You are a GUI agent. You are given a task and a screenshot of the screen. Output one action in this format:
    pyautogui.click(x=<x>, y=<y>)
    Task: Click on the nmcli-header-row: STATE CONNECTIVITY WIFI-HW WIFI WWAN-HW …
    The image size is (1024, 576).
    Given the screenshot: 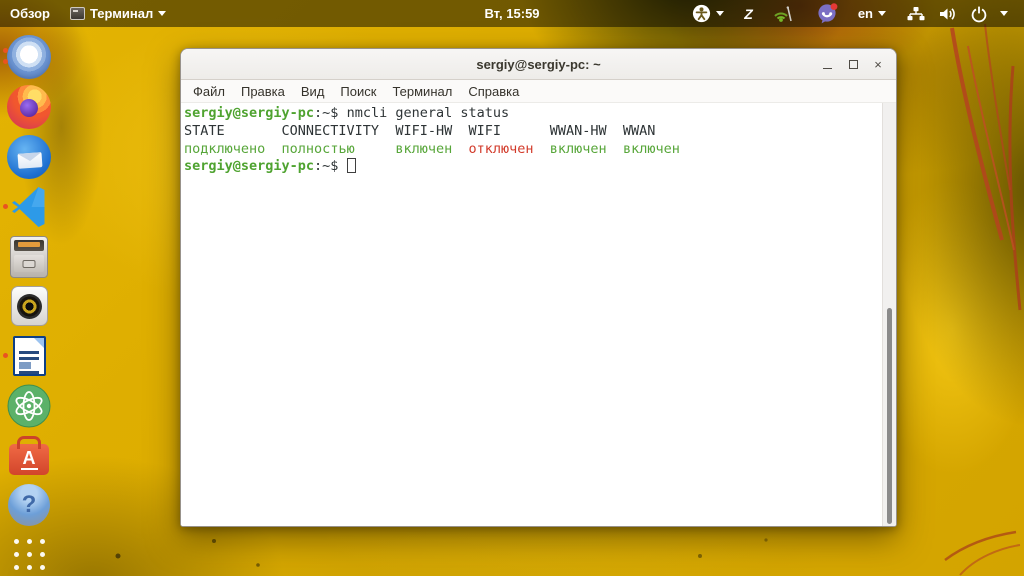 What is the action you would take?
    pyautogui.click(x=420, y=130)
    